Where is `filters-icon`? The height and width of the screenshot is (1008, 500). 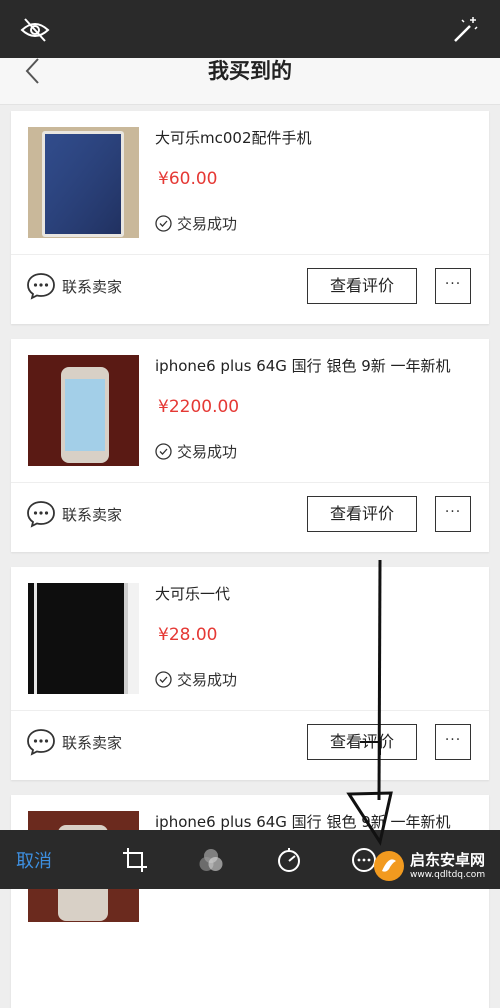 filters-icon is located at coordinates (211, 860).